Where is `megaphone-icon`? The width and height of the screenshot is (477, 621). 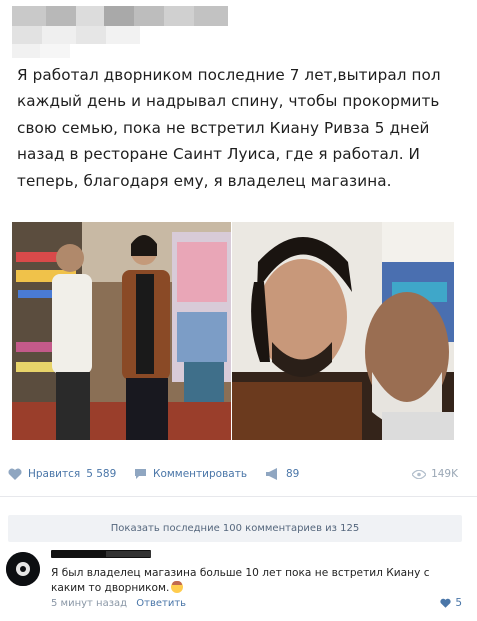 megaphone-icon is located at coordinates (271, 474).